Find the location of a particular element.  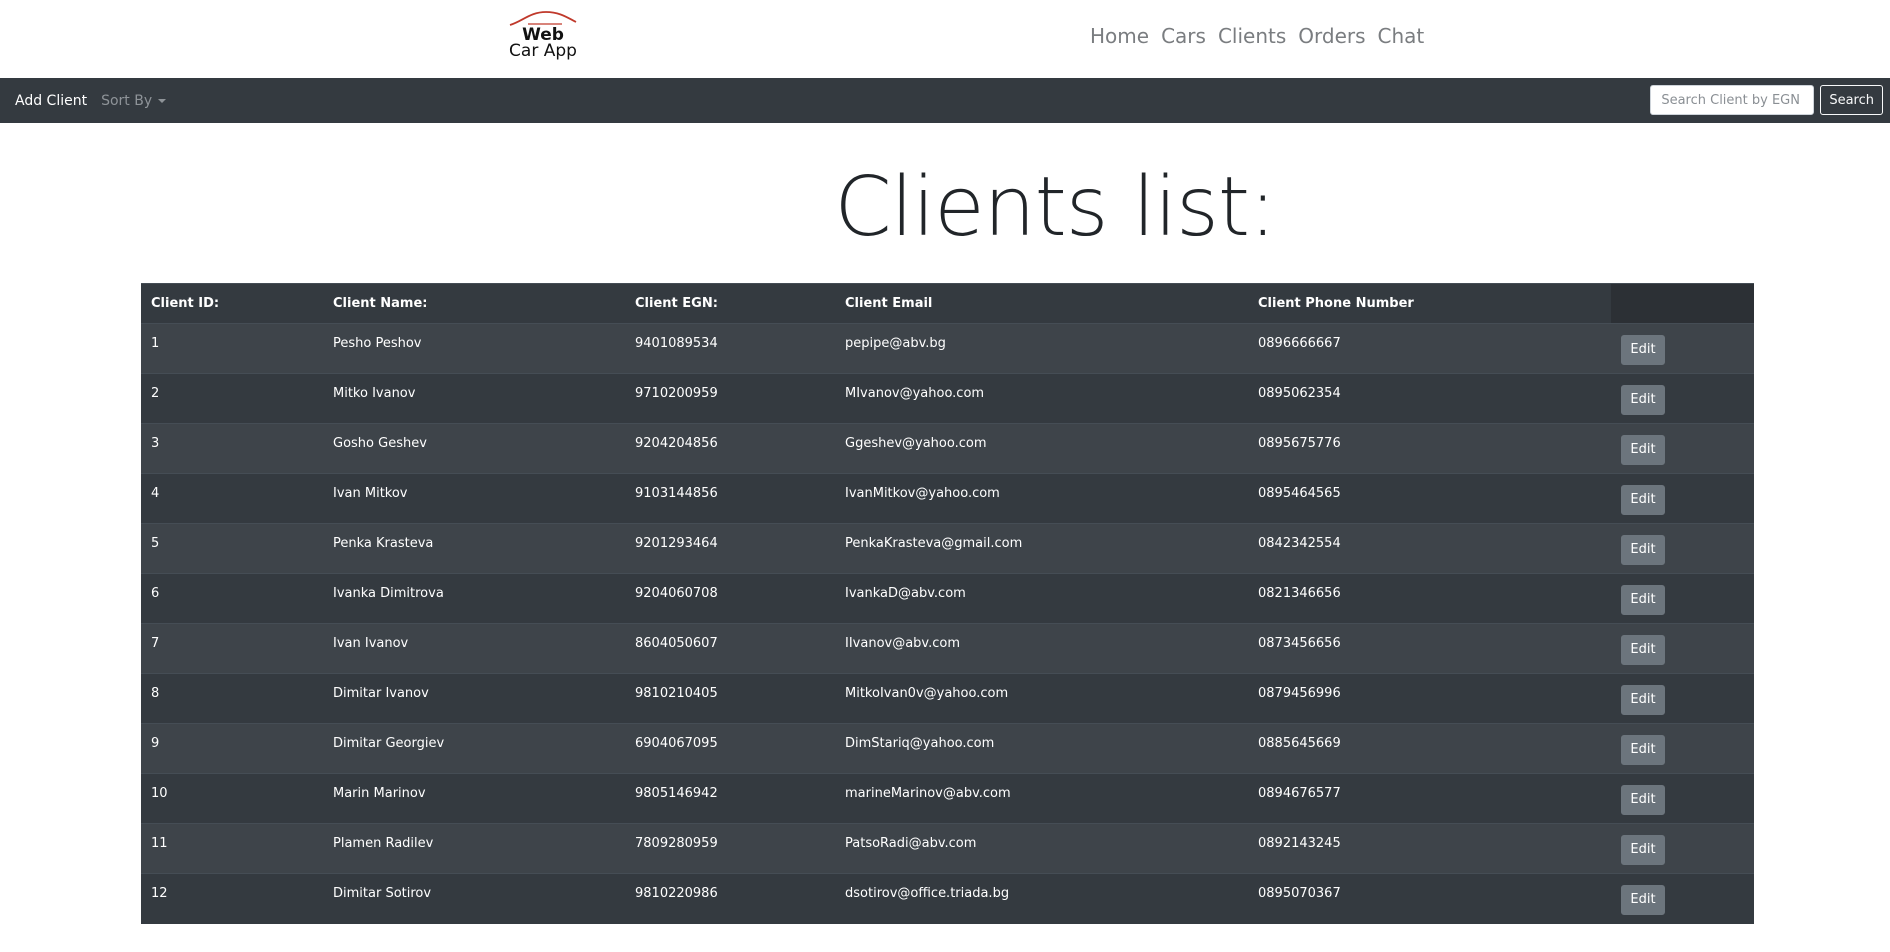

cell-client-name: Marin Marinov is located at coordinates (474, 798).